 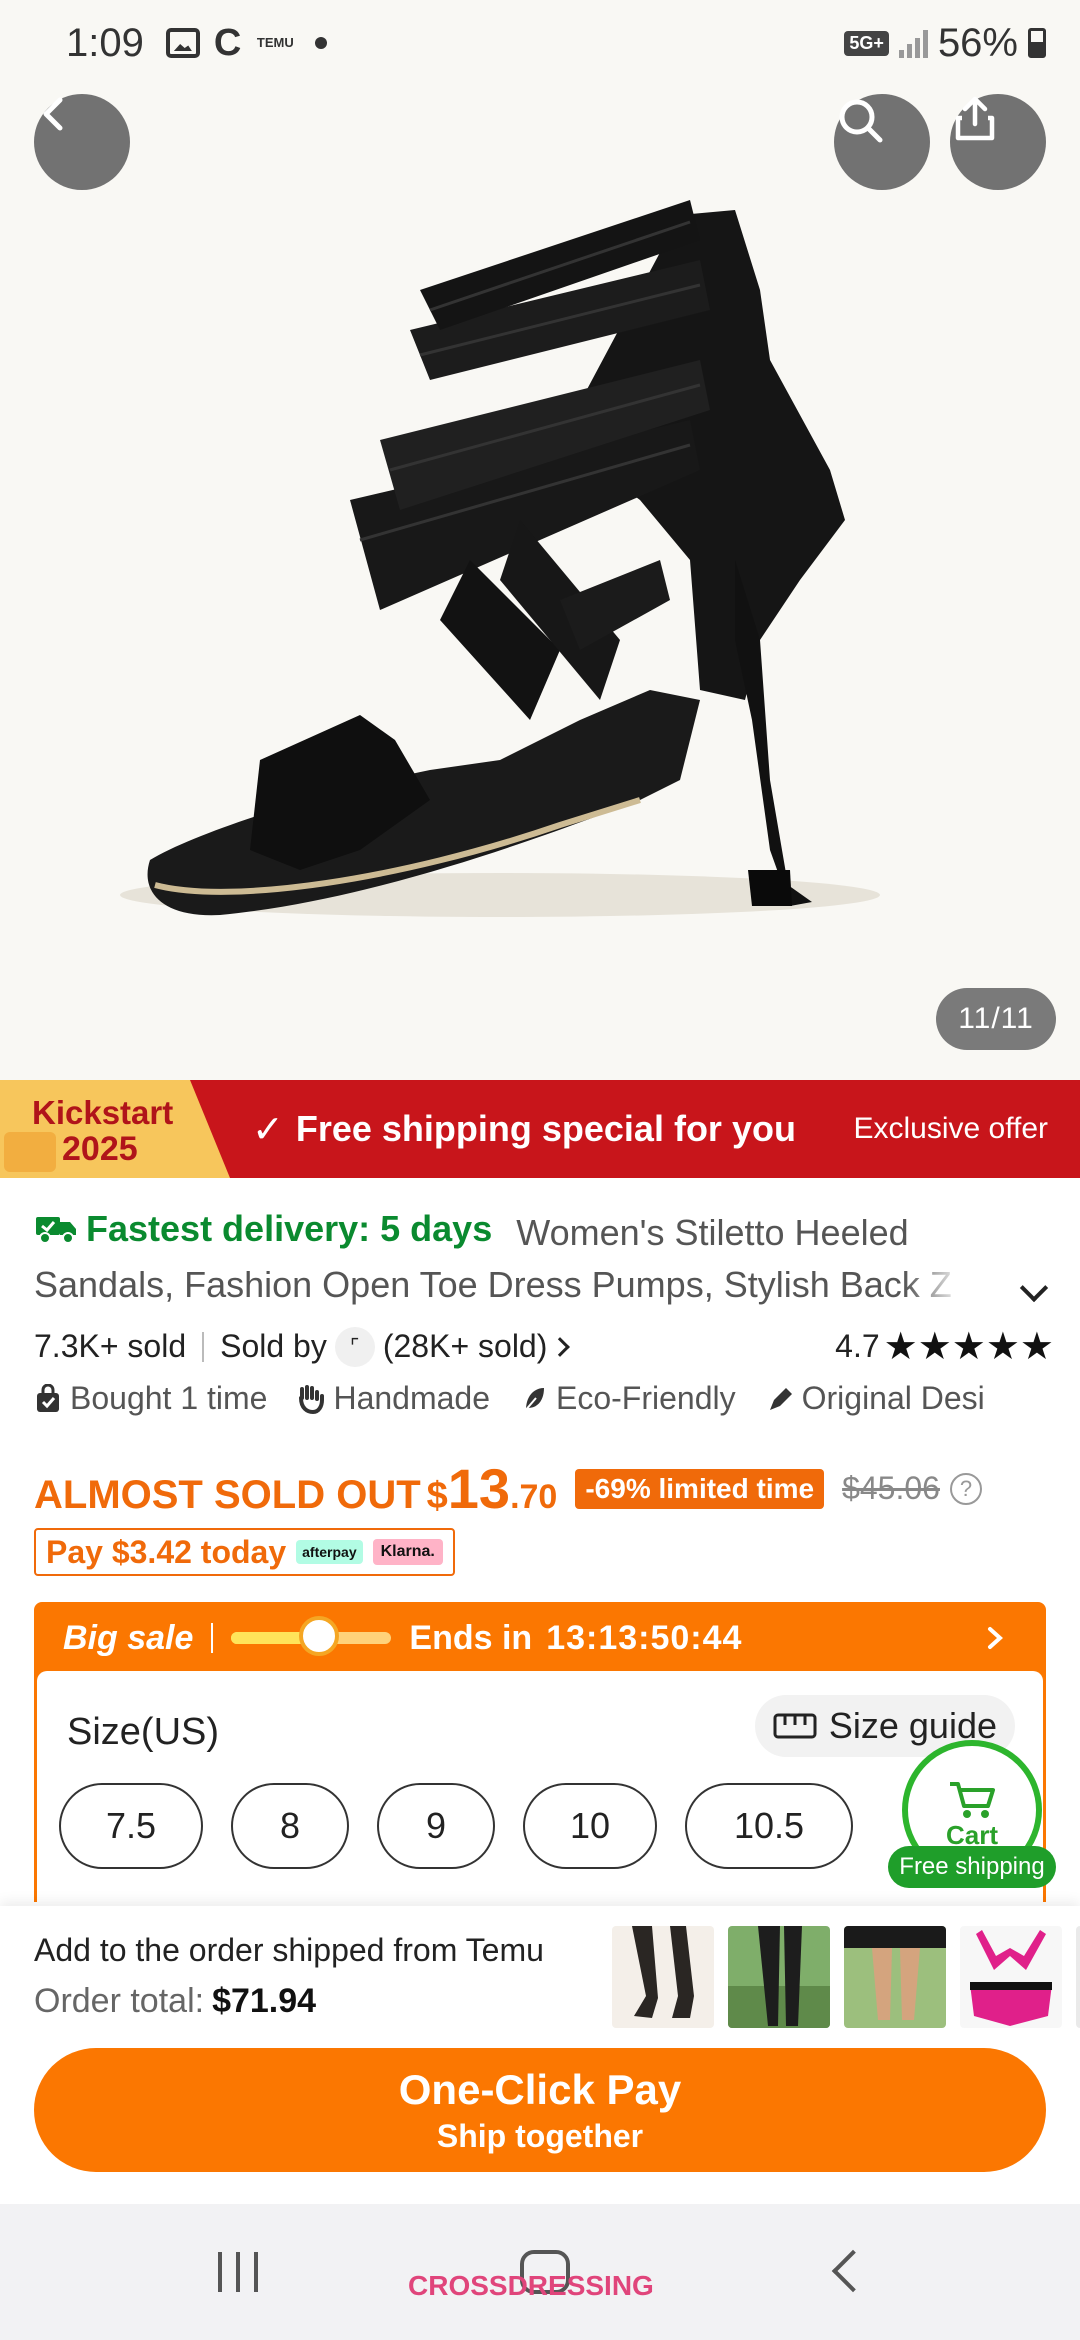 What do you see at coordinates (560, 1346) in the screenshot?
I see `chevron-right-icon` at bounding box center [560, 1346].